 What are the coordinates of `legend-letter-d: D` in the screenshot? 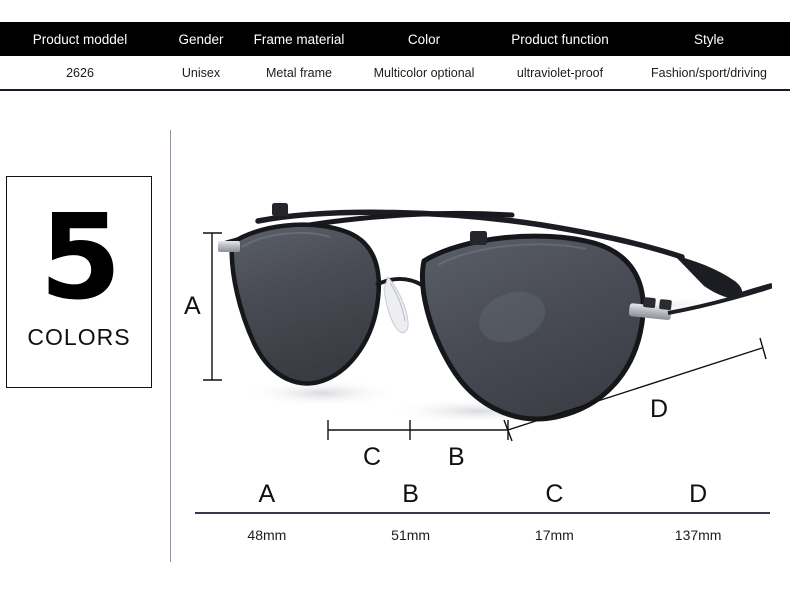 It's located at (698, 494).